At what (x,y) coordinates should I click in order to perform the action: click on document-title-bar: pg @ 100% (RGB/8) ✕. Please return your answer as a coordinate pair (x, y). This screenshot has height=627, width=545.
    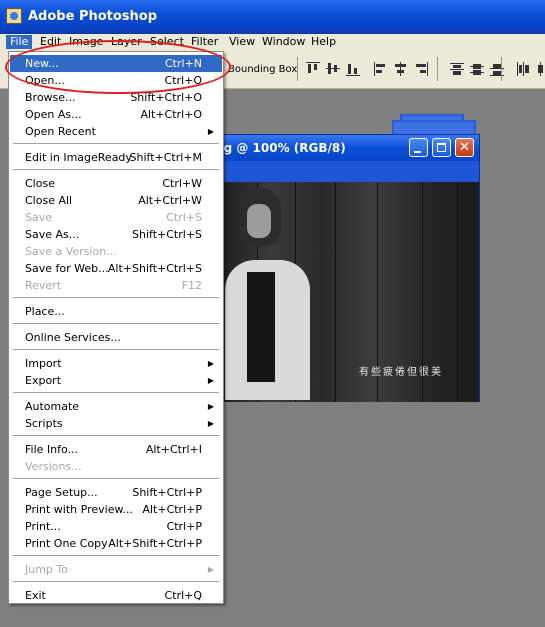
    Looking at the image, I should click on (346, 148).